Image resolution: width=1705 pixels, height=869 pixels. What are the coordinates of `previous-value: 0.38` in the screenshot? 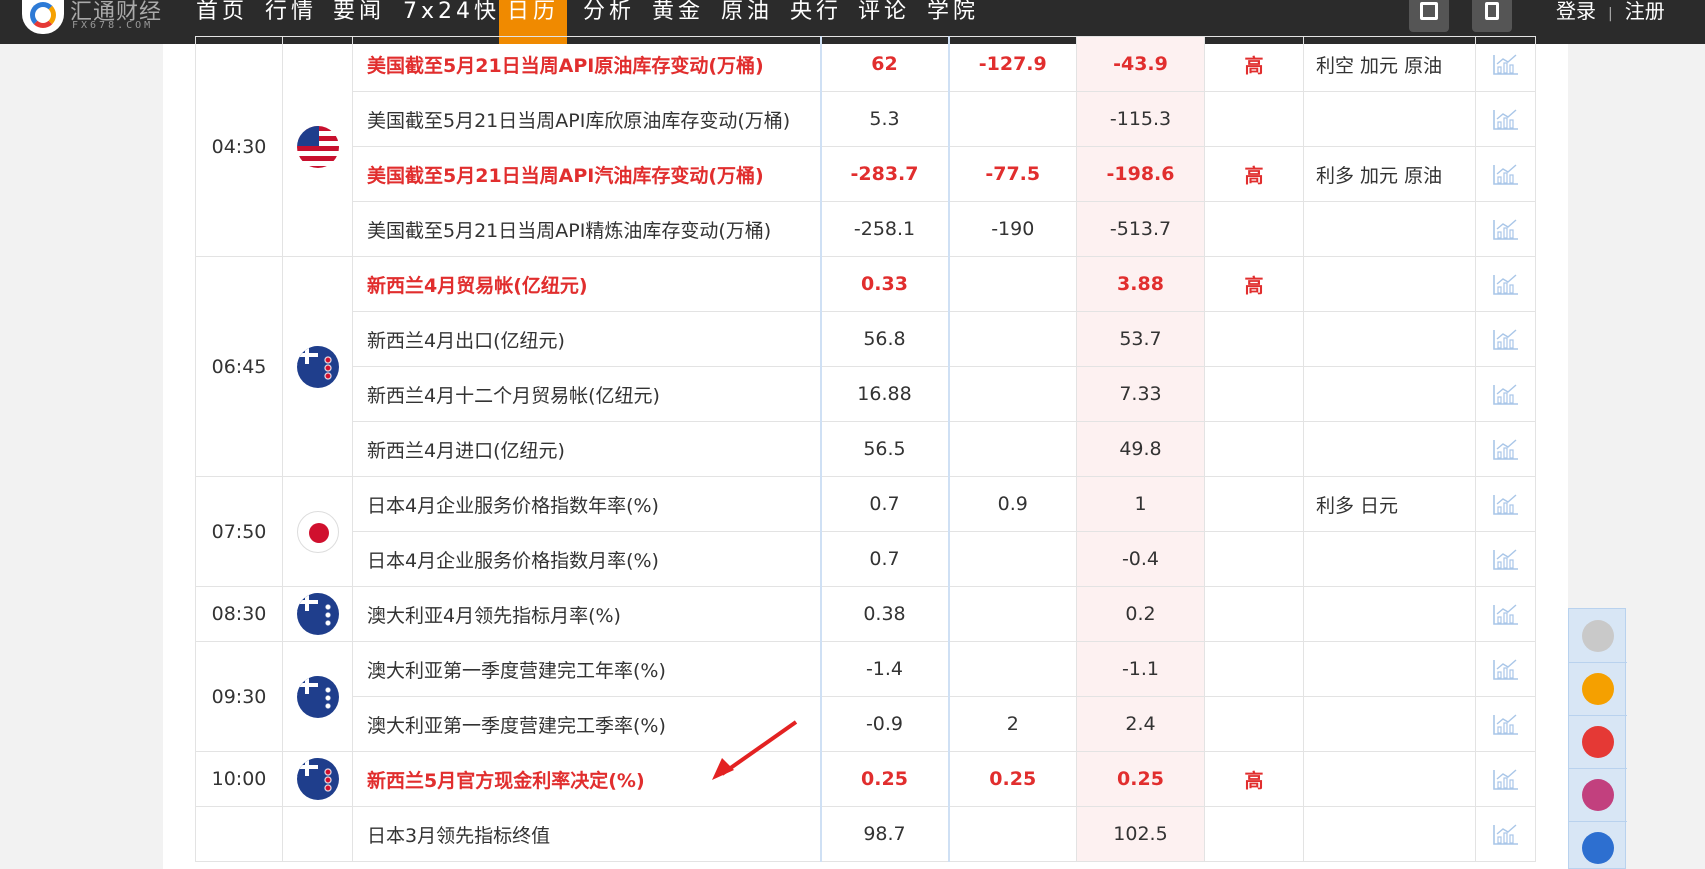 It's located at (884, 614).